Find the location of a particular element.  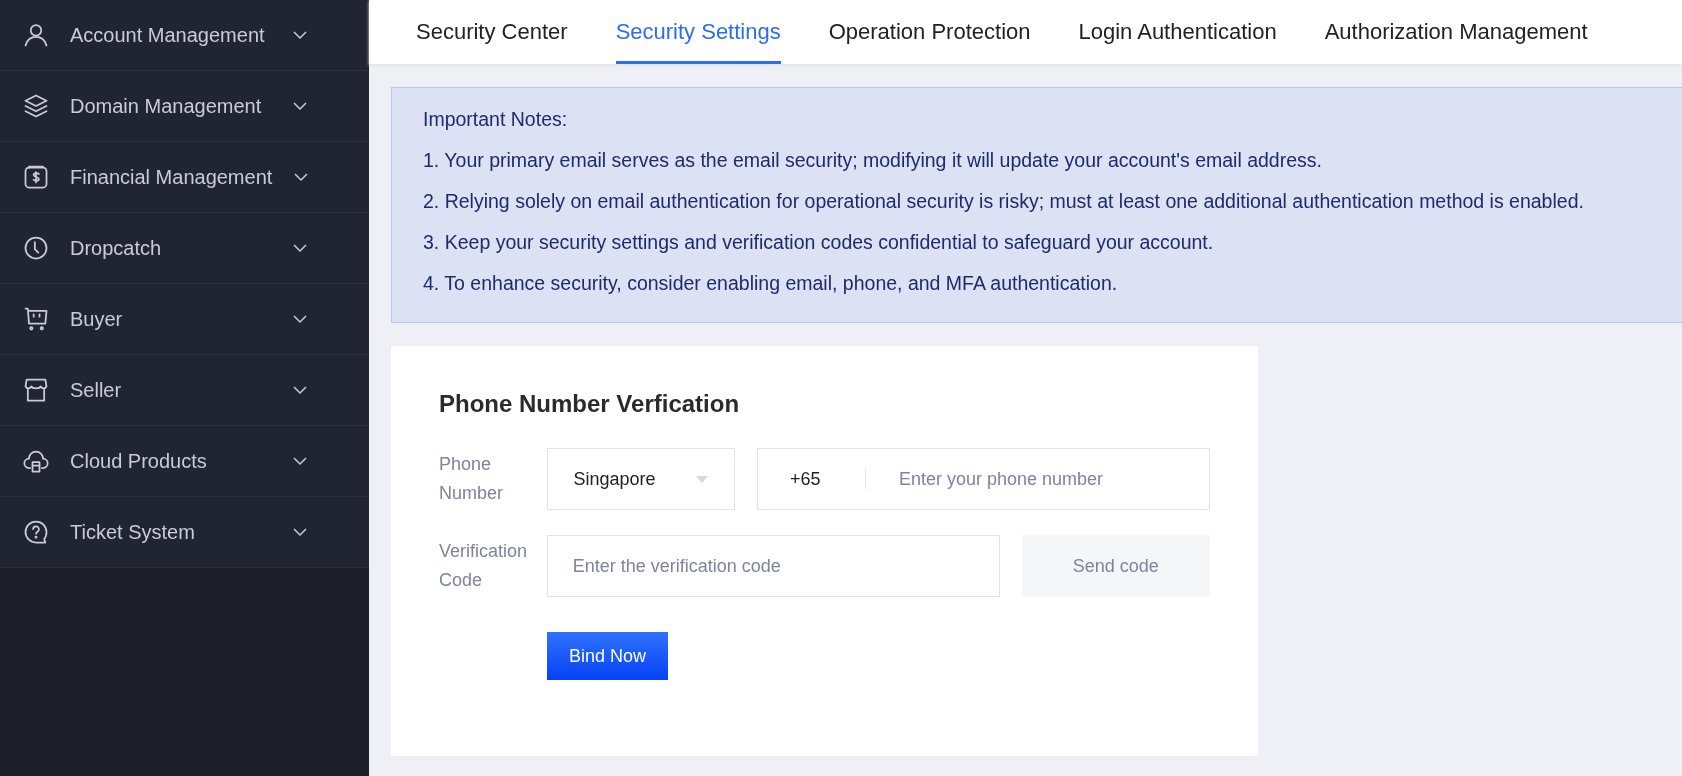

sidebar-item: Ticket System is located at coordinates (184, 532).